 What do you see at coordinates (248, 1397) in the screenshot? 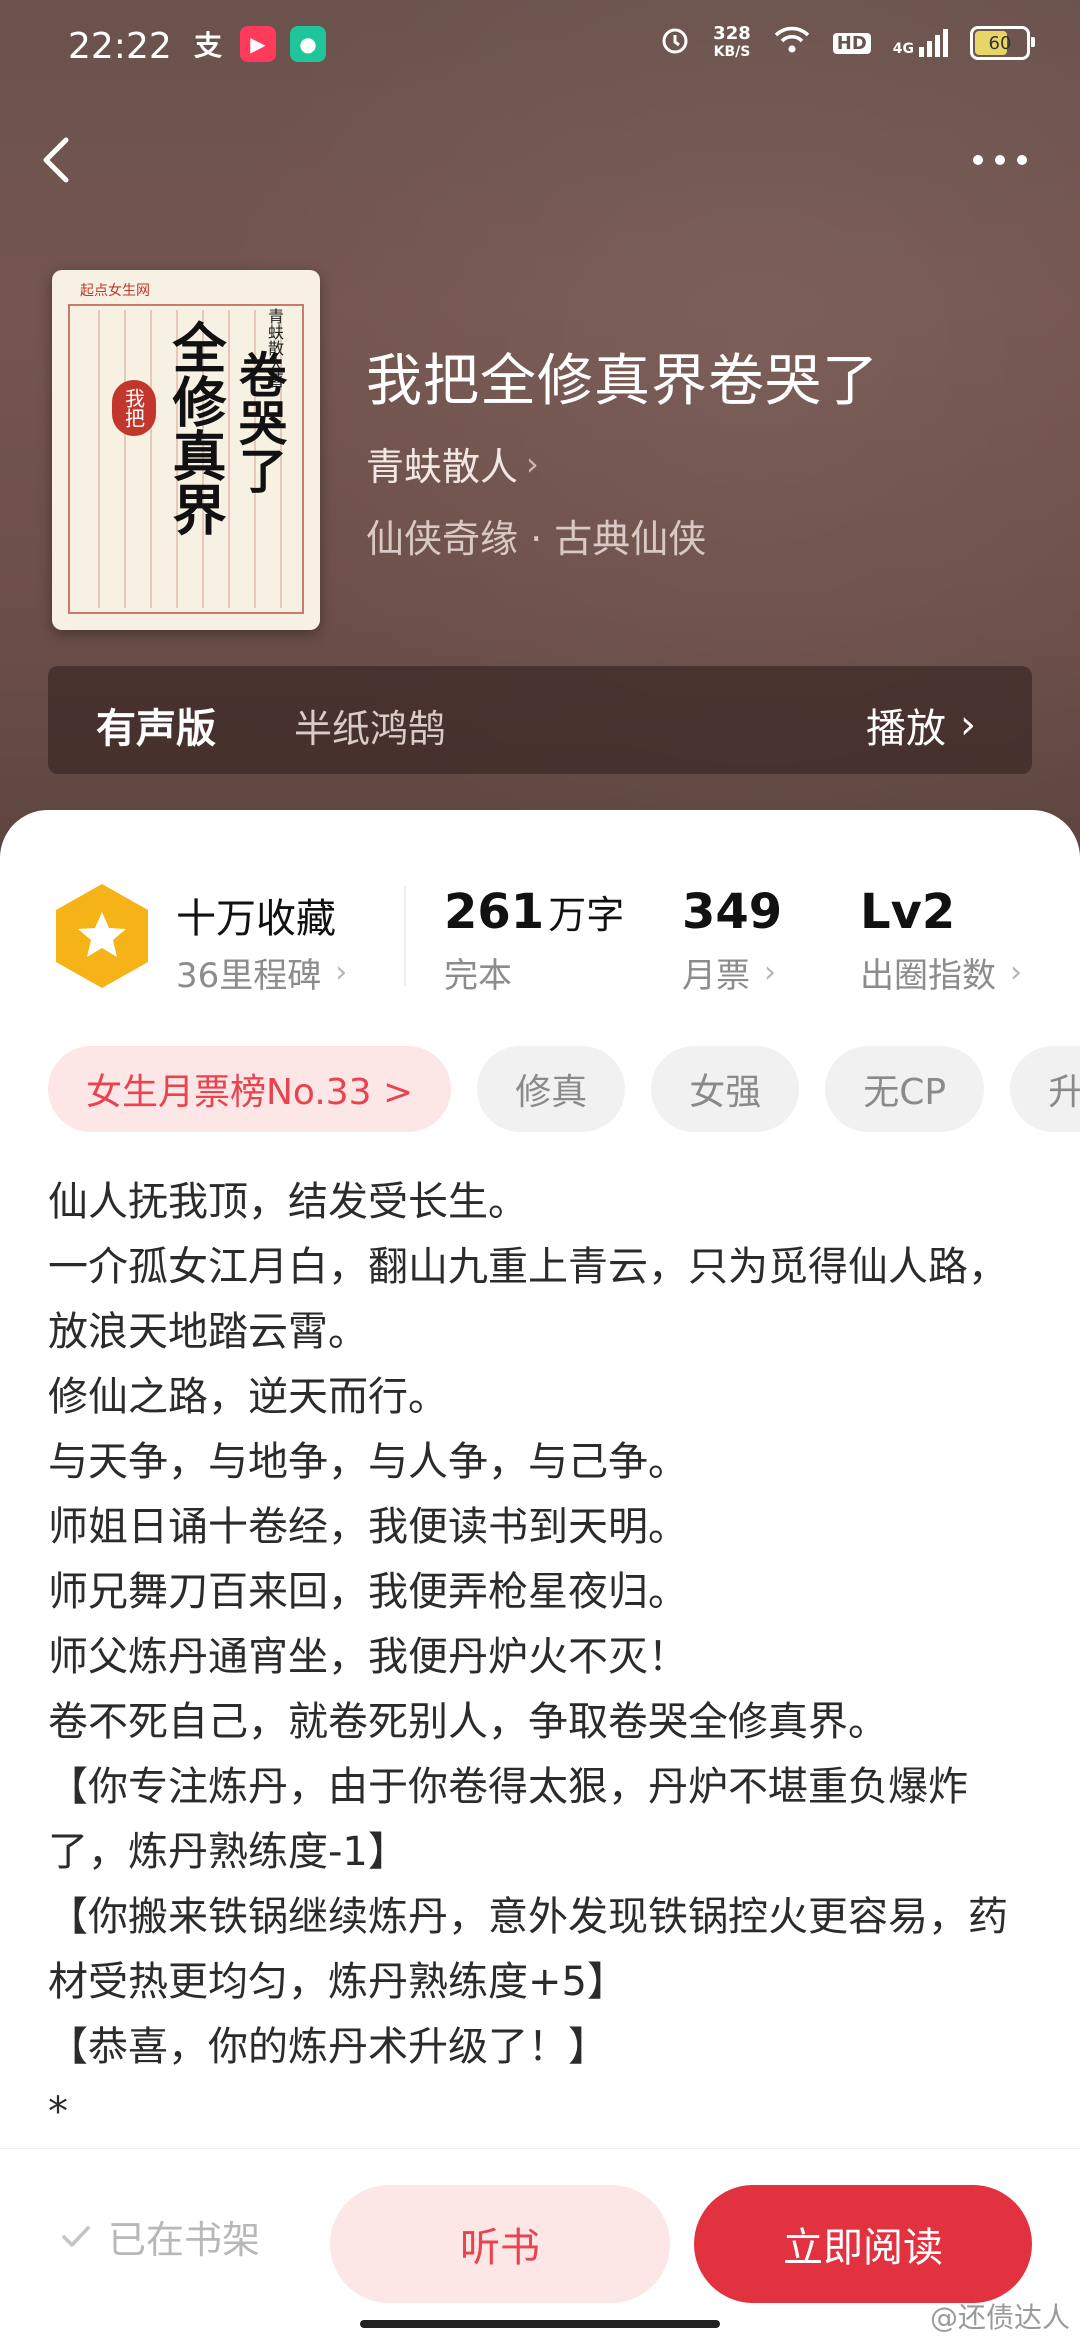
I see `synopsis-line: 修仙之路，逆天而行。` at bounding box center [248, 1397].